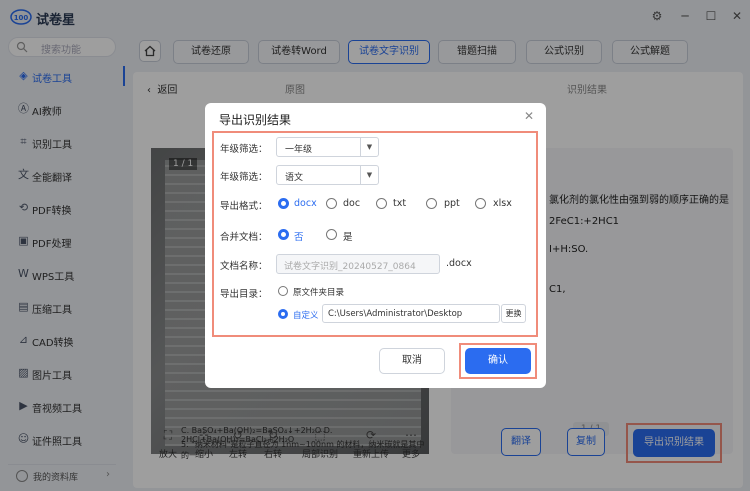 Image resolution: width=750 pixels, height=491 pixels. What do you see at coordinates (327, 175) in the screenshot?
I see `subject-select: 语文 ▼` at bounding box center [327, 175].